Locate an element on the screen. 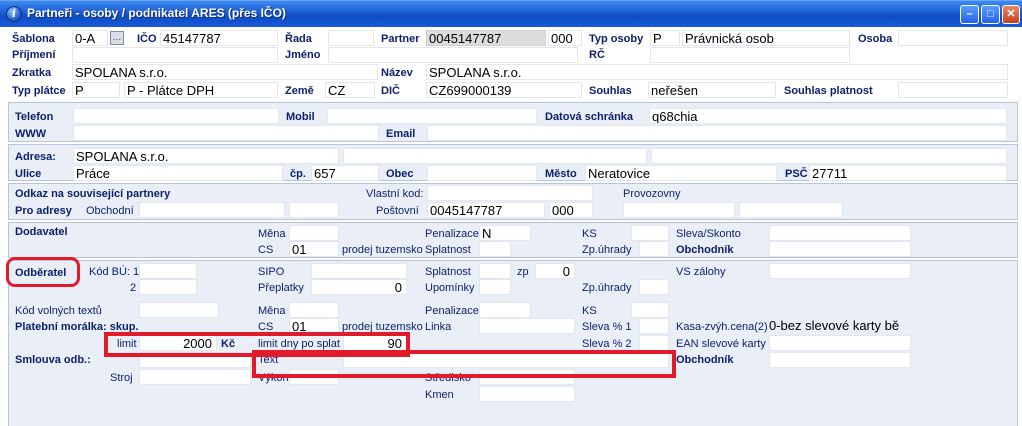  provozovny-suffix-field is located at coordinates (791, 210).